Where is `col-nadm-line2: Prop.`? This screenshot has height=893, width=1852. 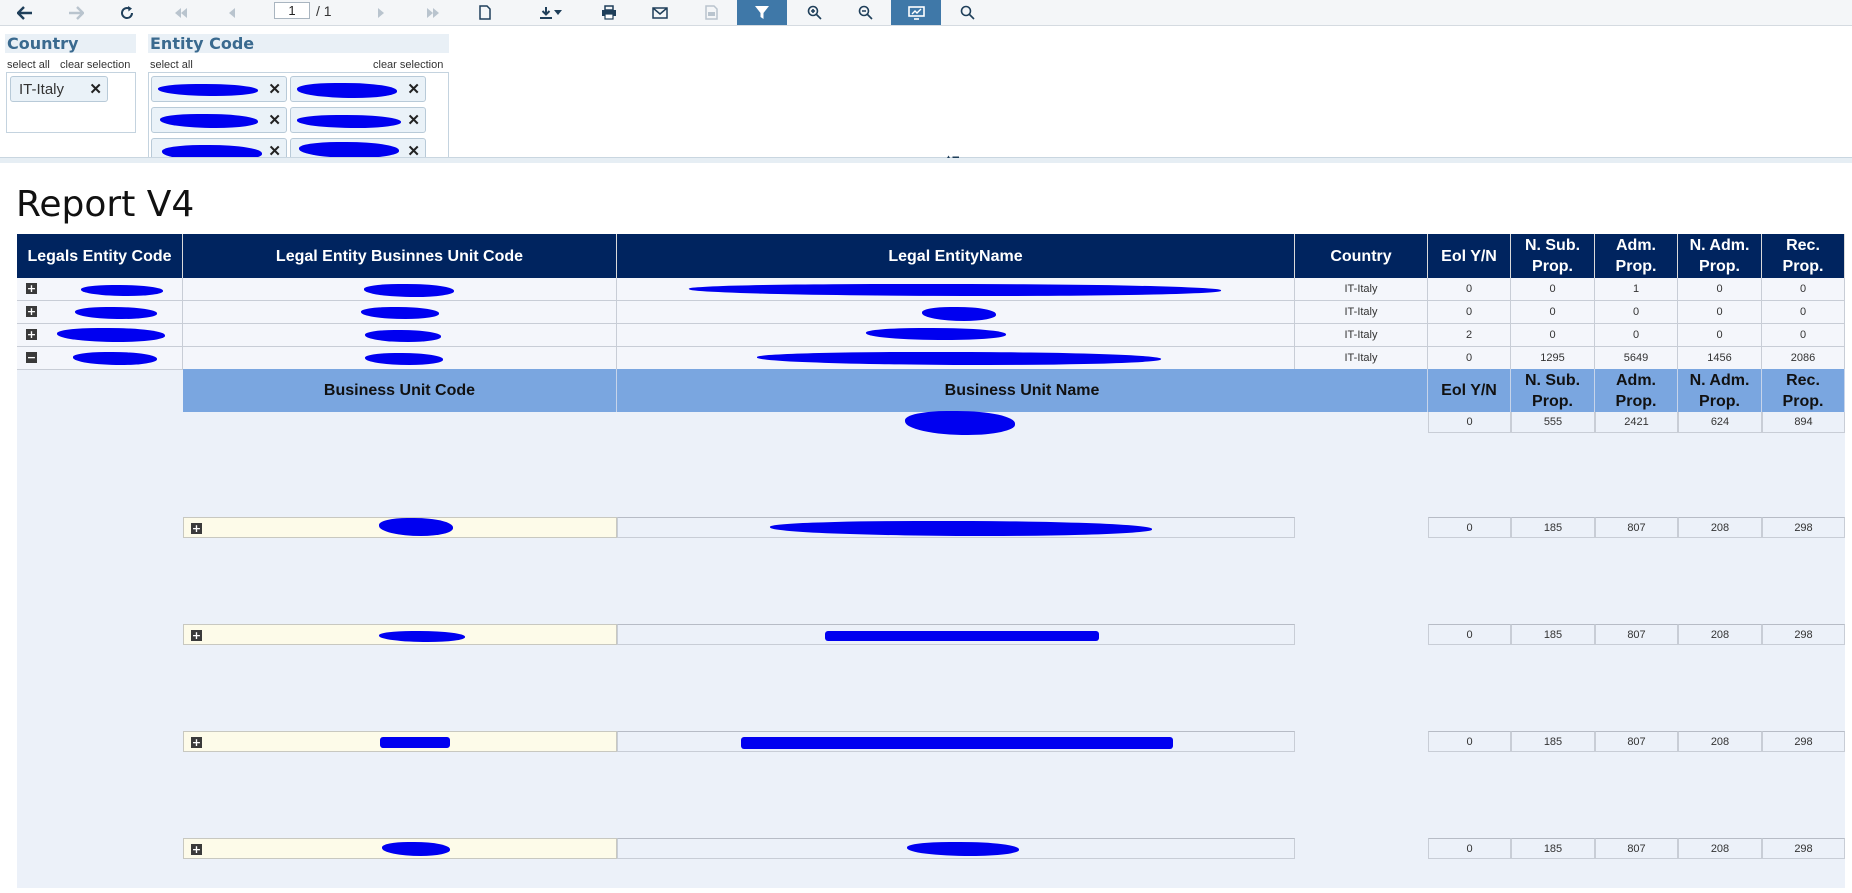 col-nadm-line2: Prop. is located at coordinates (1719, 266).